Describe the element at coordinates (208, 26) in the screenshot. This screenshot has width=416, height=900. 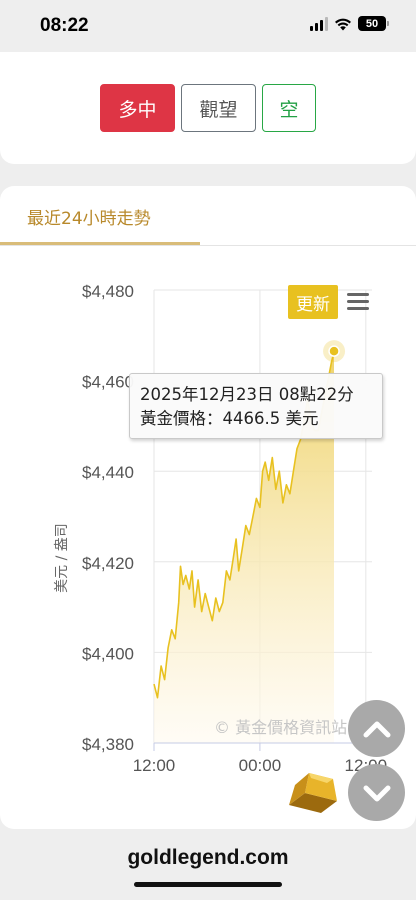
I see `status-bar: 08:22 50` at that location.